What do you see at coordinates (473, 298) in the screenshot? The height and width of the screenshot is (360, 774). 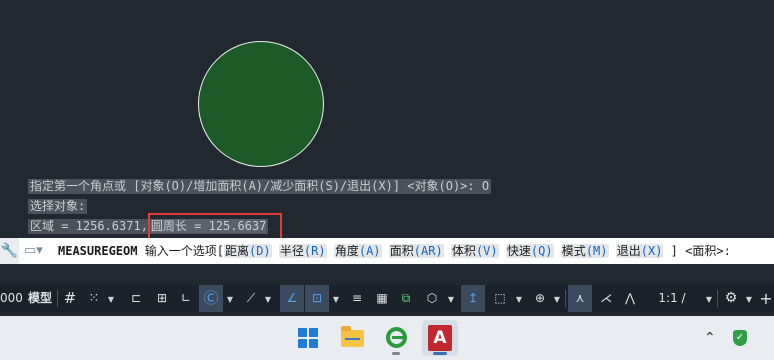 I see `dynamic-ucs-icon: ↥` at bounding box center [473, 298].